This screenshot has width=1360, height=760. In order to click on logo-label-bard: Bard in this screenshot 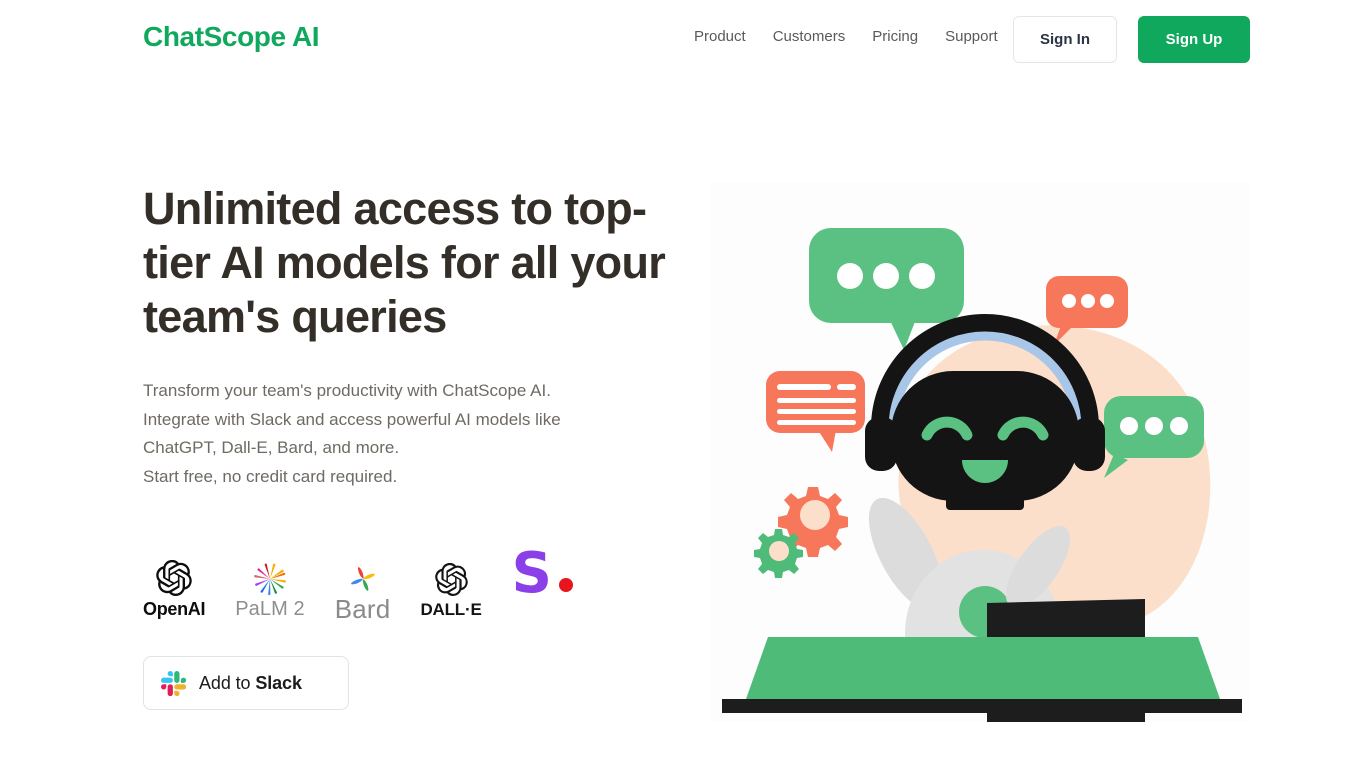, I will do `click(362, 609)`.